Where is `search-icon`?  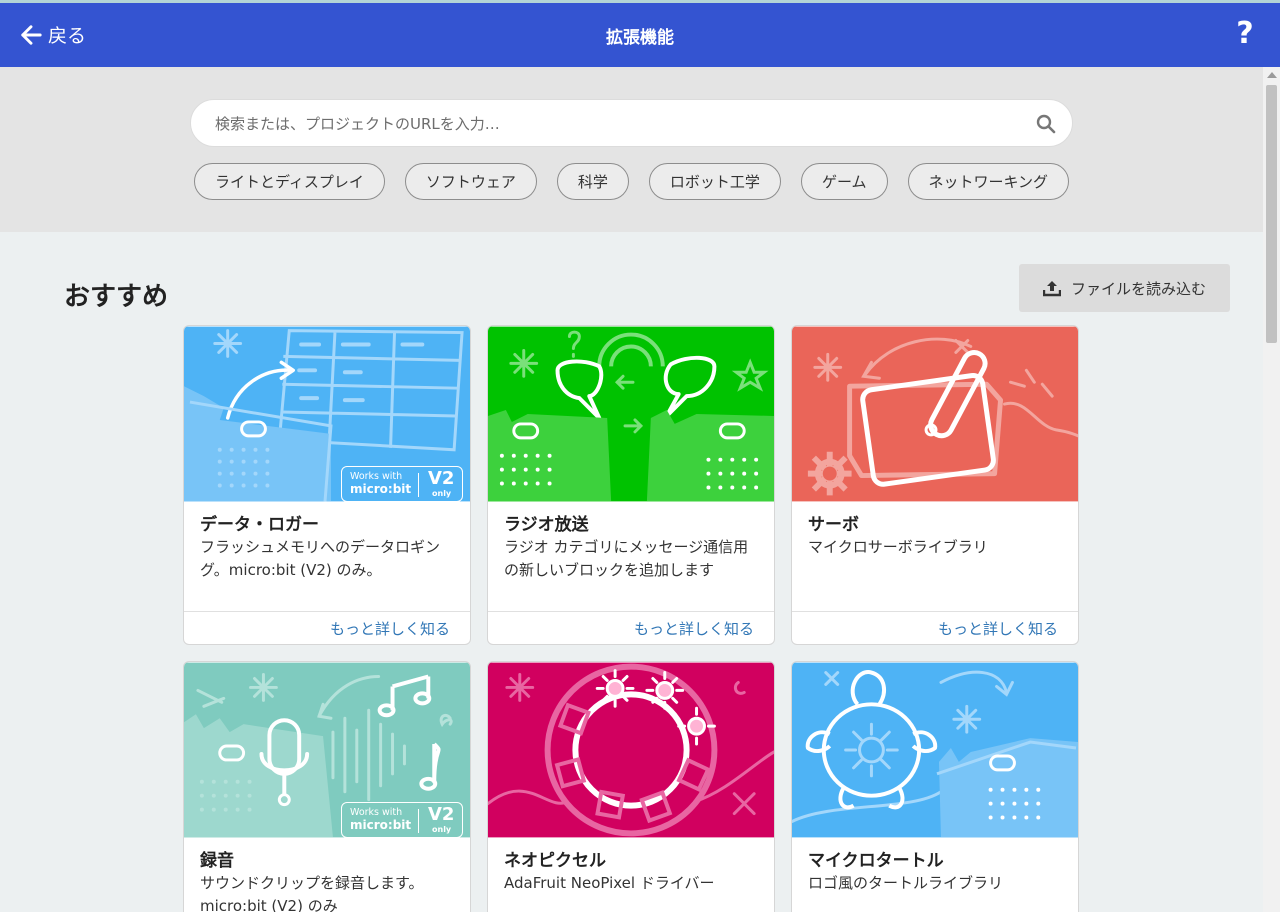
search-icon is located at coordinates (1046, 124).